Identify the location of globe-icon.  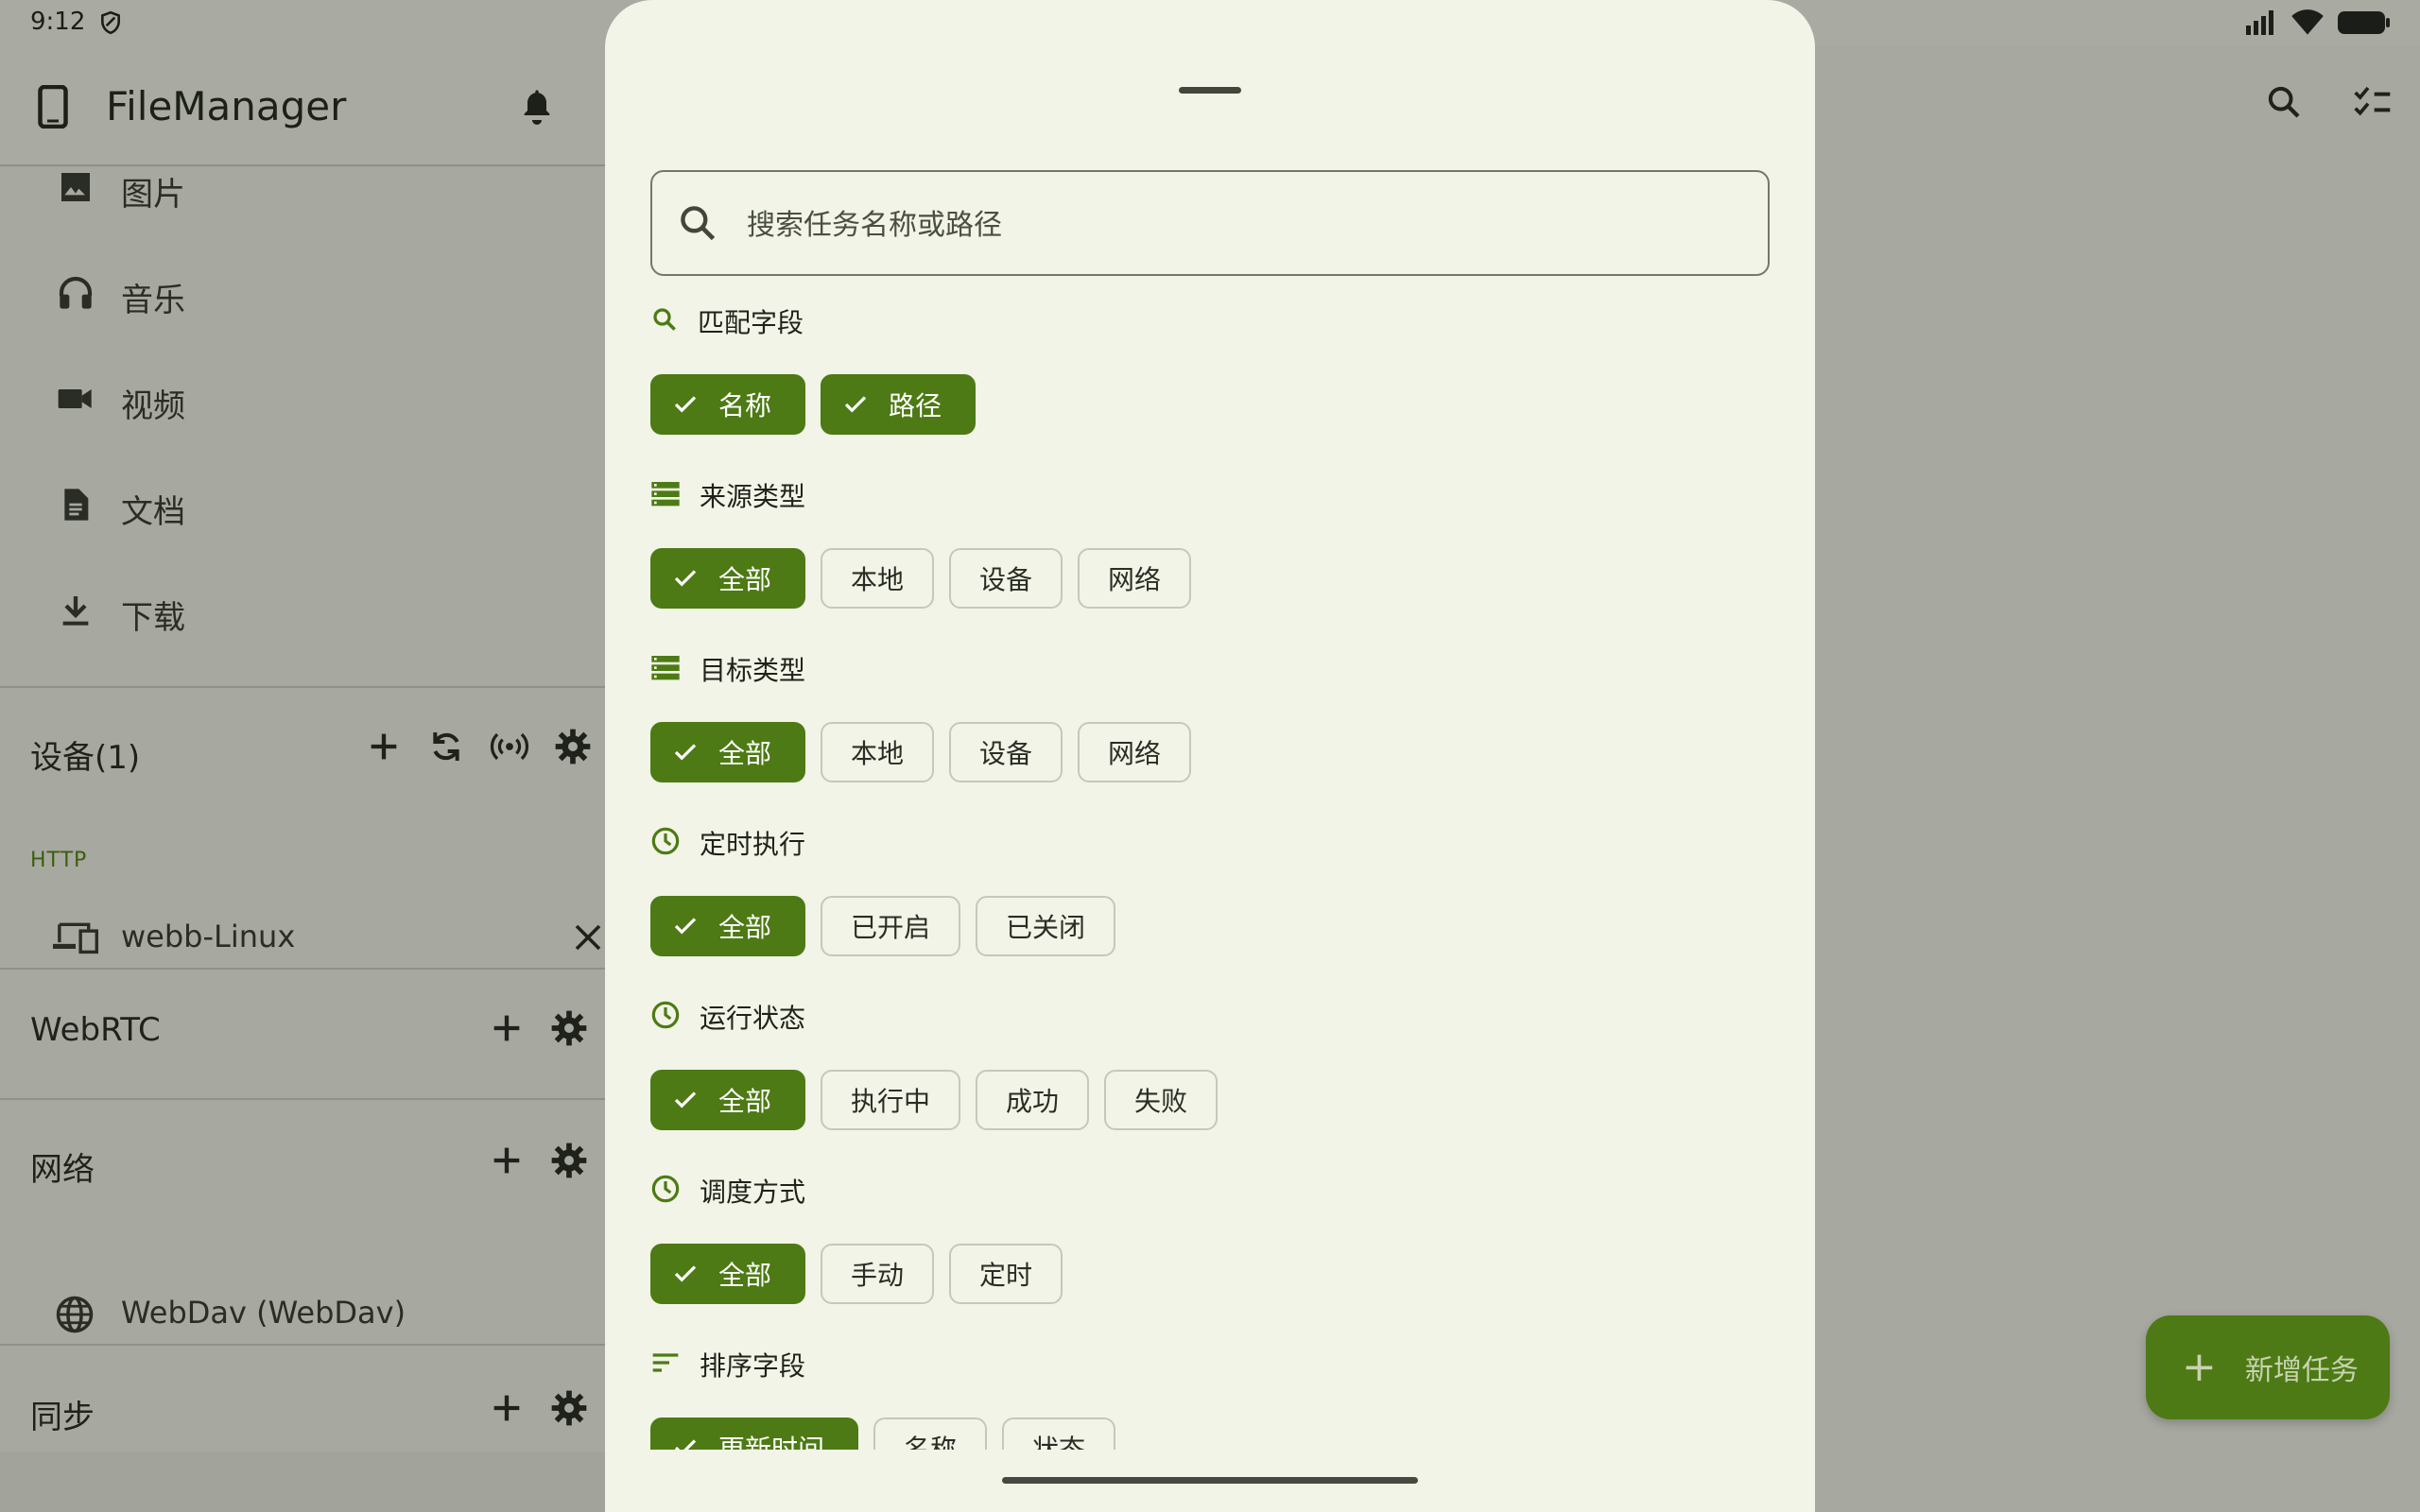
(75, 1314).